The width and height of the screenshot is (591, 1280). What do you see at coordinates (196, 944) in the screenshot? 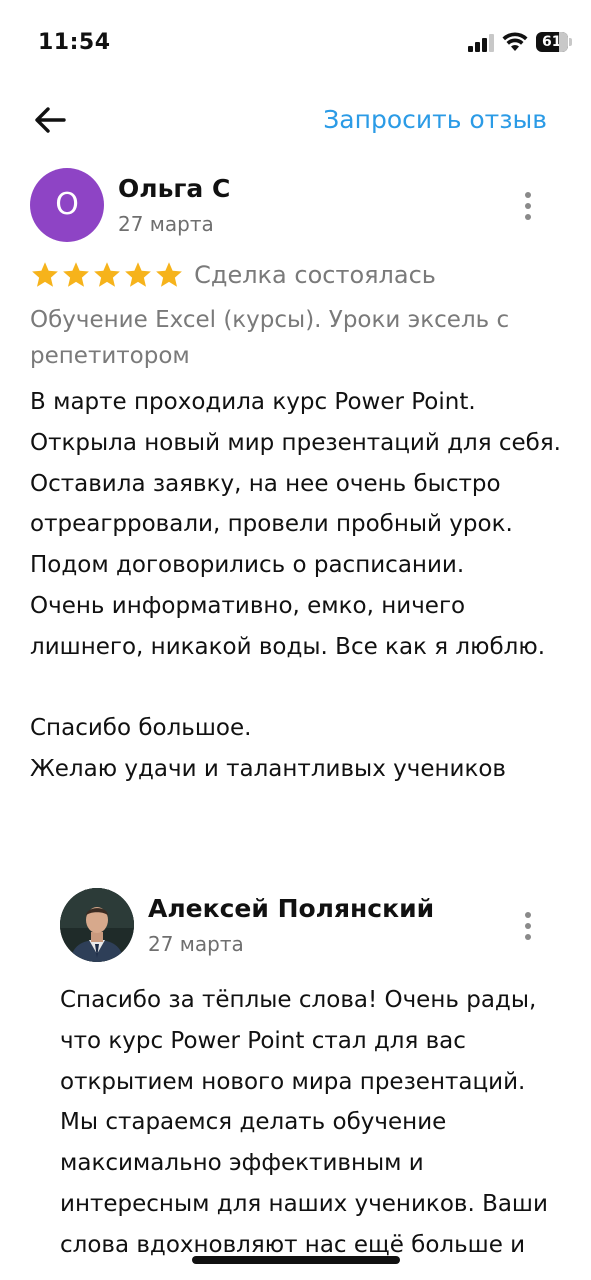
I see `reply-date: 27 марта` at bounding box center [196, 944].